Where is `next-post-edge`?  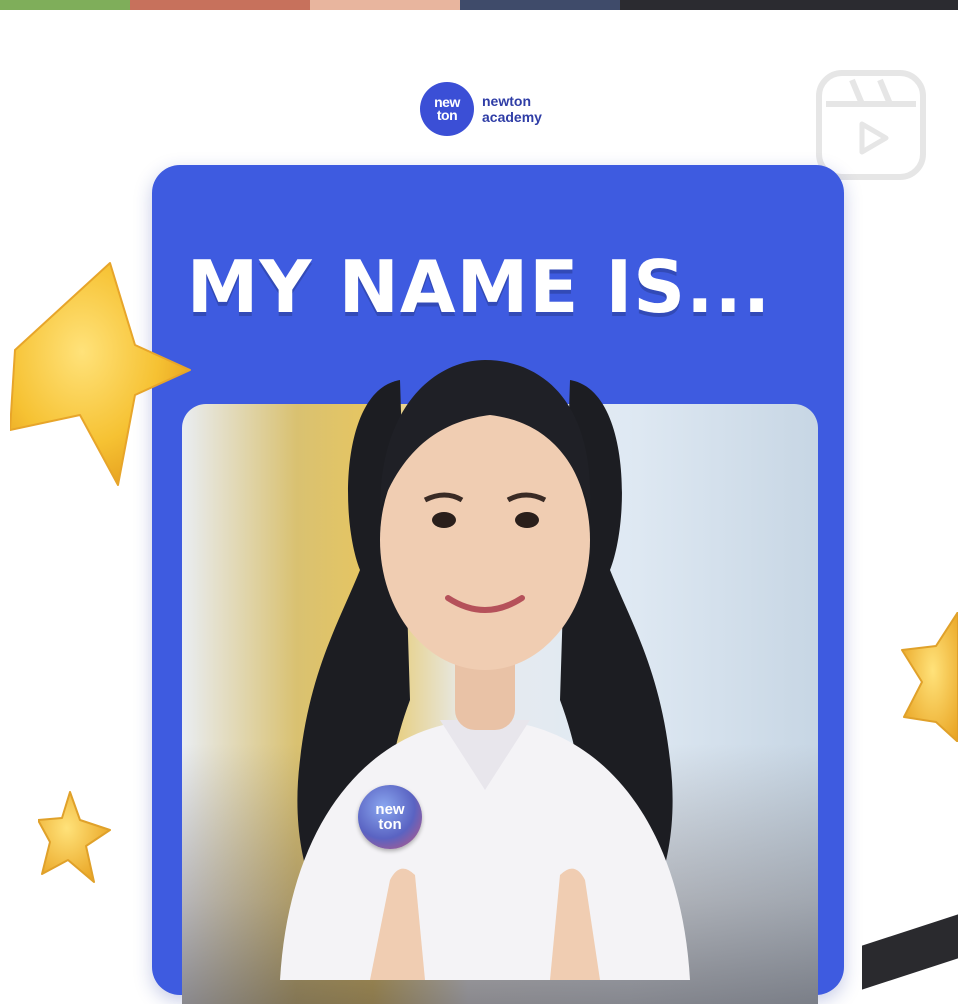 next-post-edge is located at coordinates (910, 952).